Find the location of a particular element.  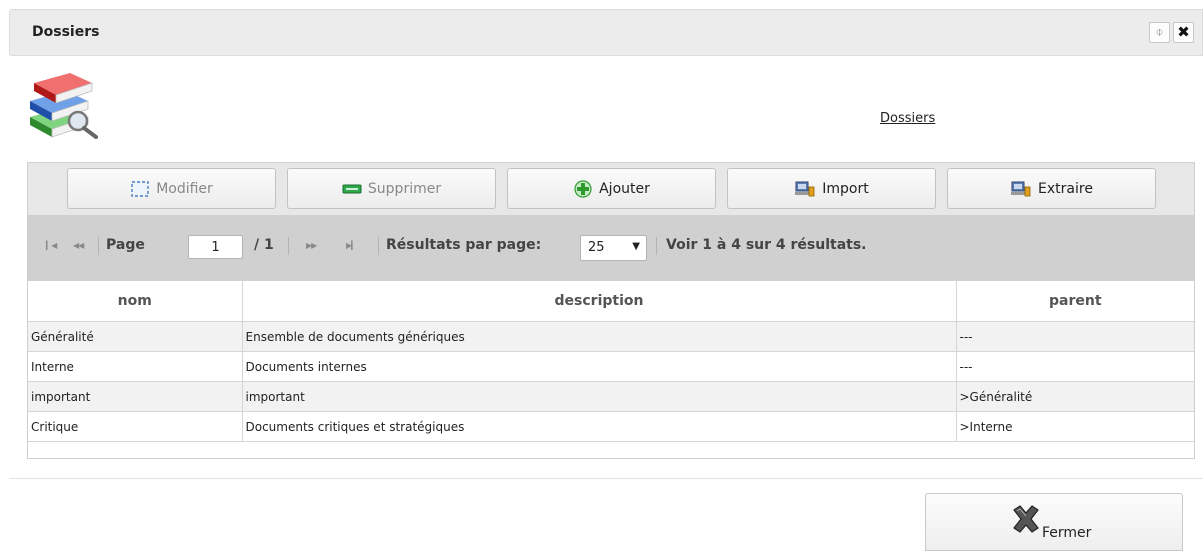

extract-icon is located at coordinates (1021, 188).